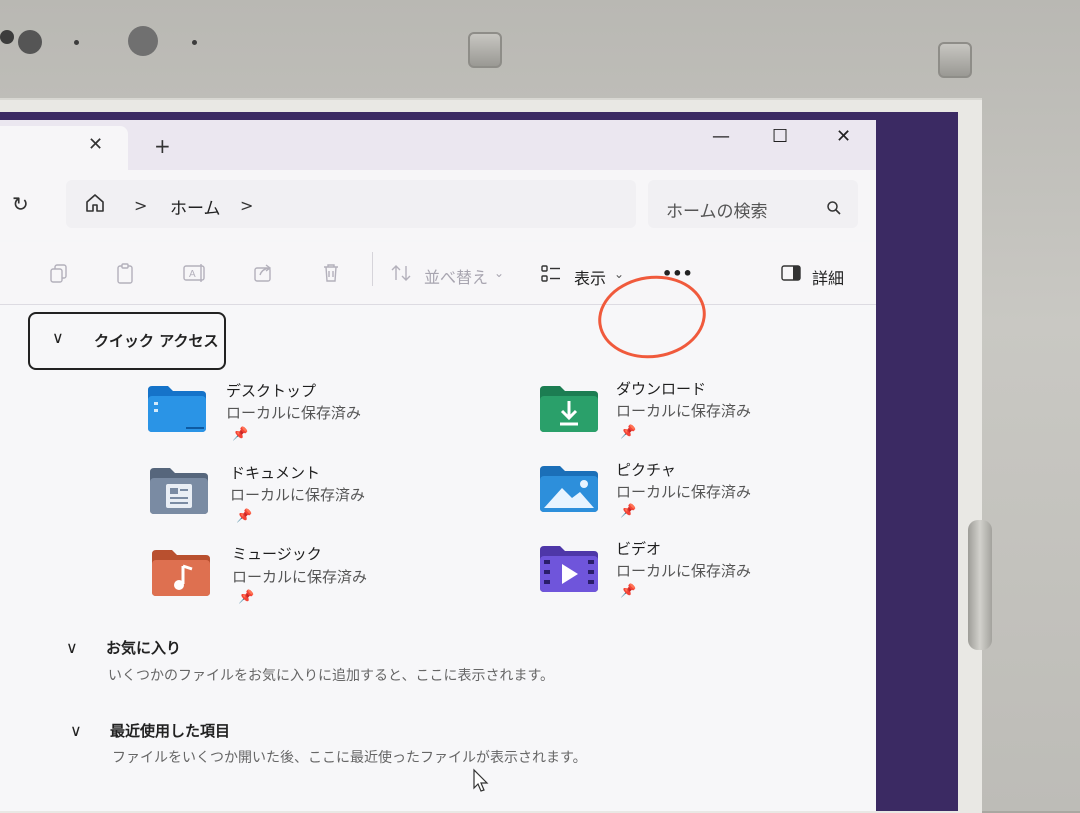  I want to click on address-bar, so click(351, 204).